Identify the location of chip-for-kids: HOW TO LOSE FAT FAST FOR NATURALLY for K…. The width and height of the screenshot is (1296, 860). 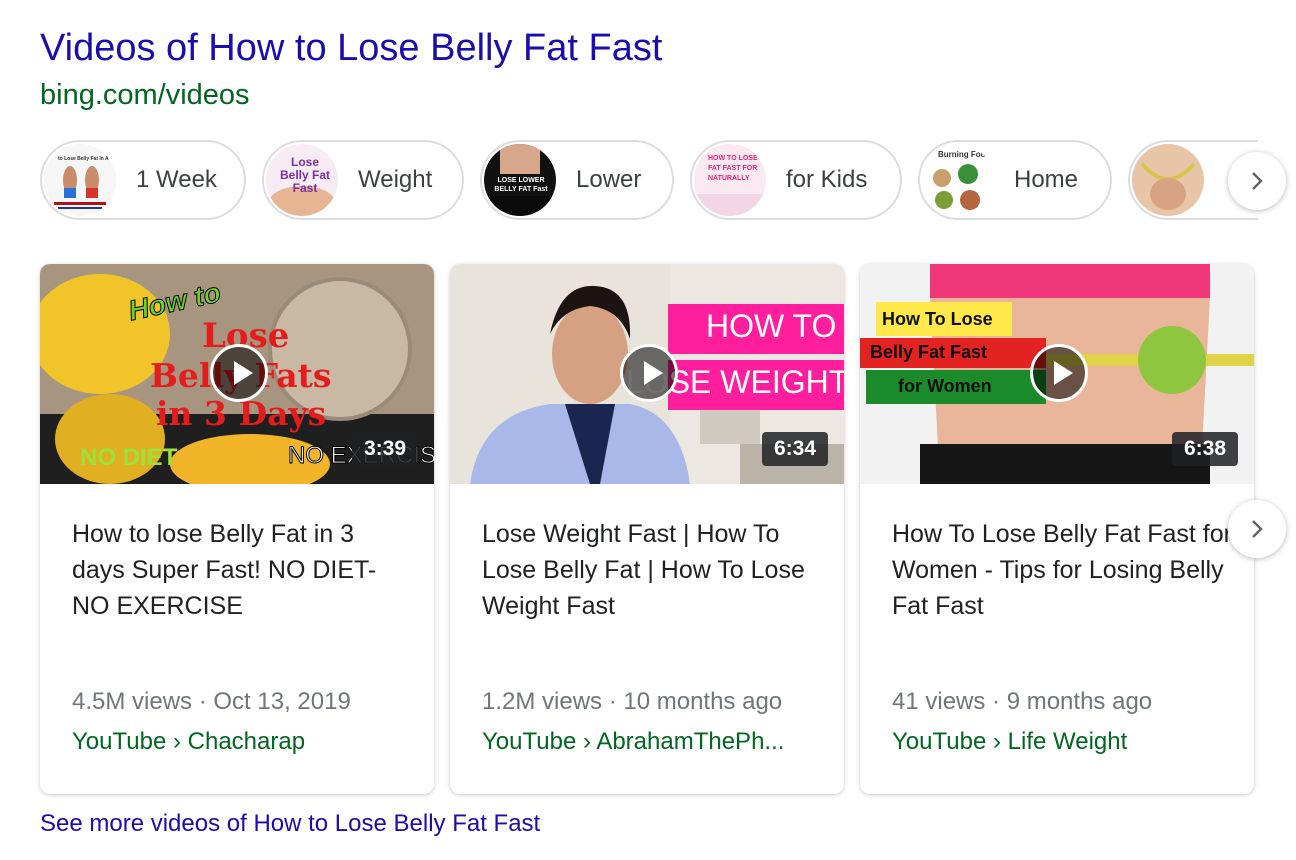
(796, 180).